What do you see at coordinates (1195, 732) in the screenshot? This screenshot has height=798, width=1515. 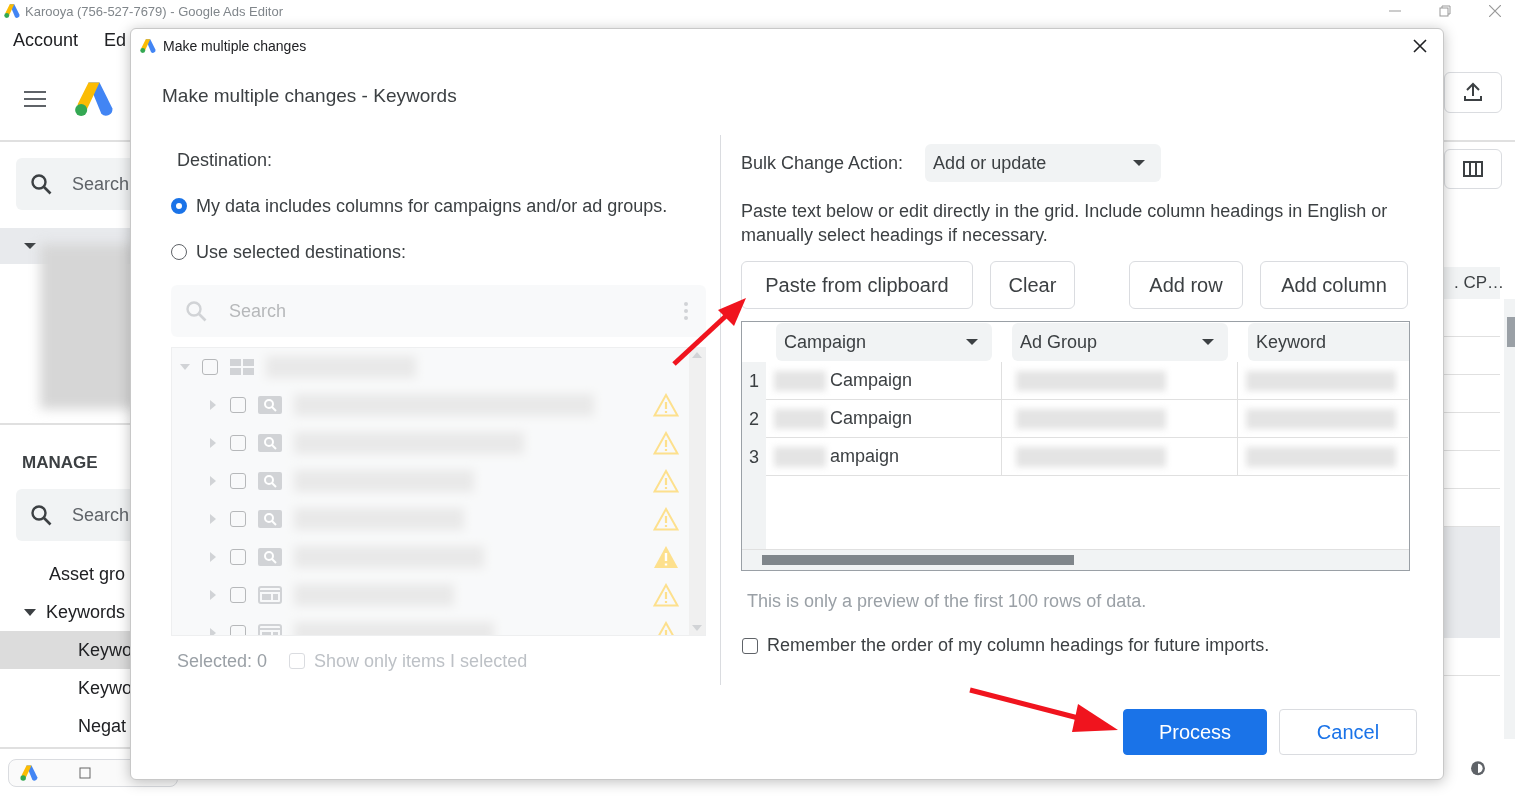 I see `process-button: Process` at bounding box center [1195, 732].